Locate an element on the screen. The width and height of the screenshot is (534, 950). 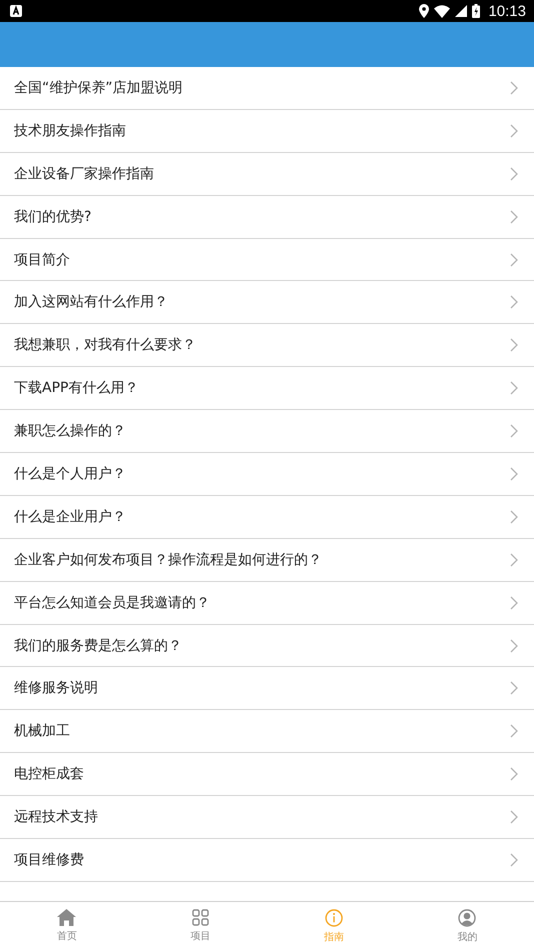
list-item: 兼职怎么操作的？ is located at coordinates (267, 432).